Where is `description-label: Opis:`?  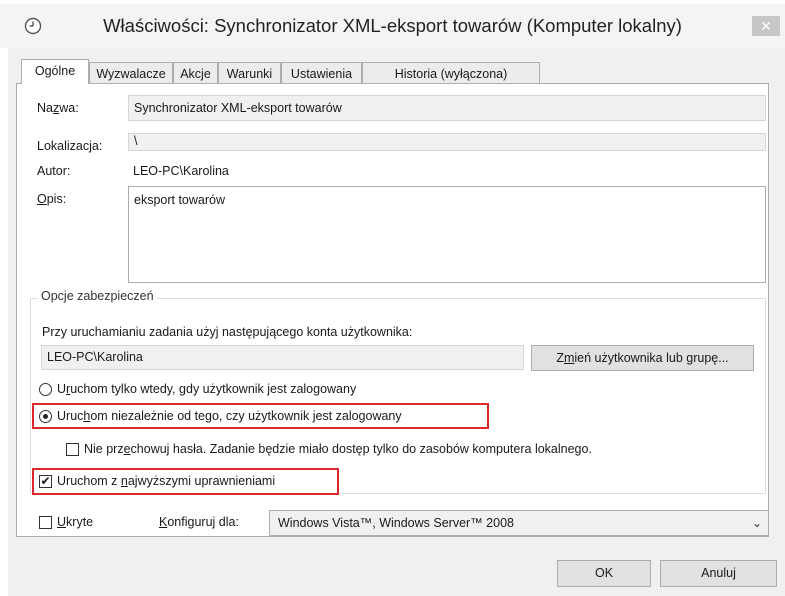
description-label: Opis: is located at coordinates (52, 199).